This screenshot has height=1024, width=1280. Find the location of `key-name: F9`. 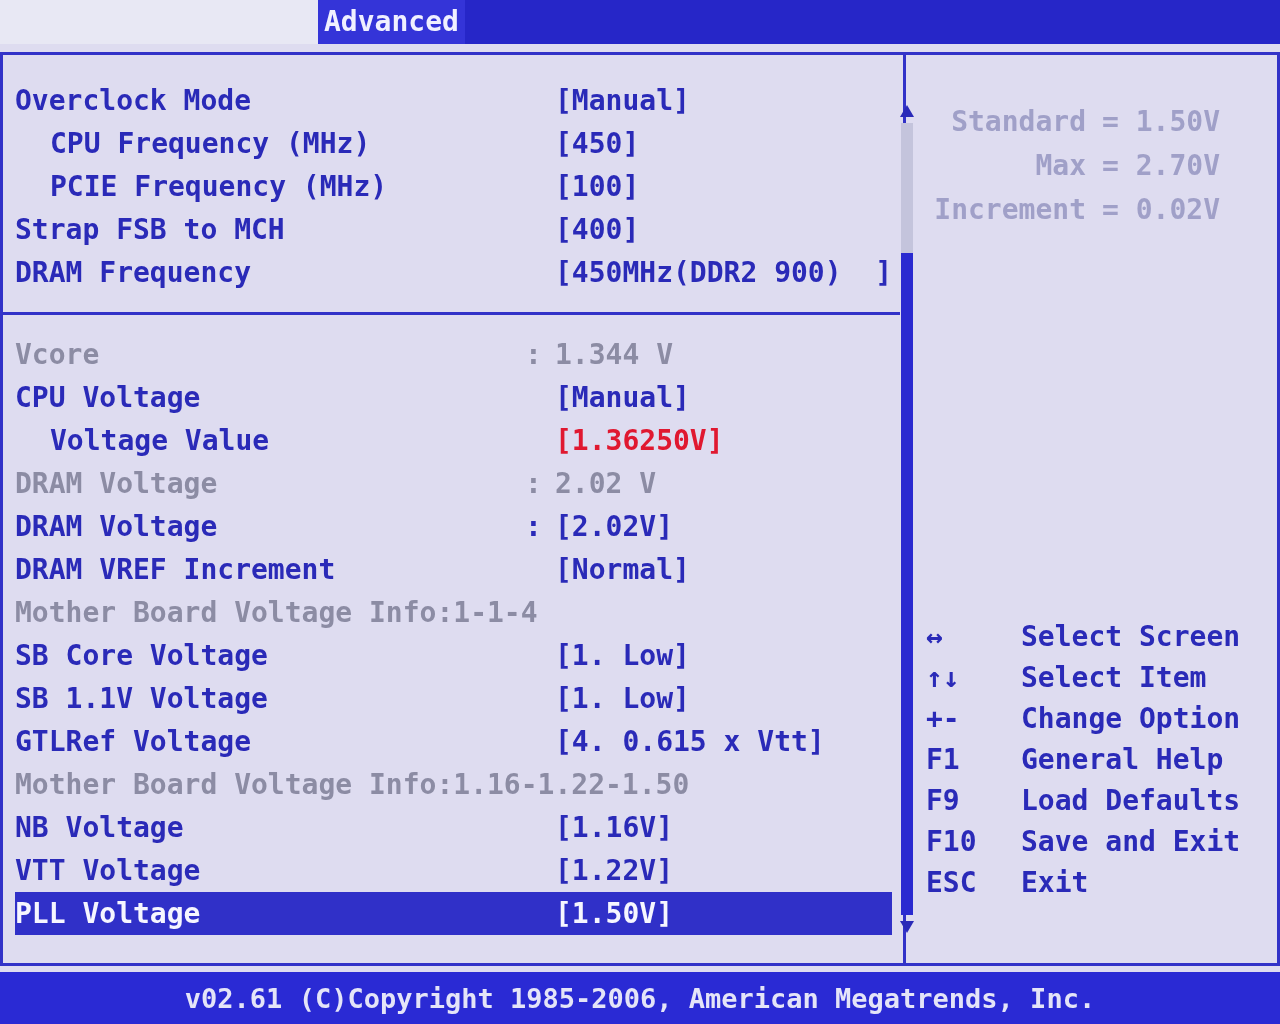

key-name: F9 is located at coordinates (943, 800).